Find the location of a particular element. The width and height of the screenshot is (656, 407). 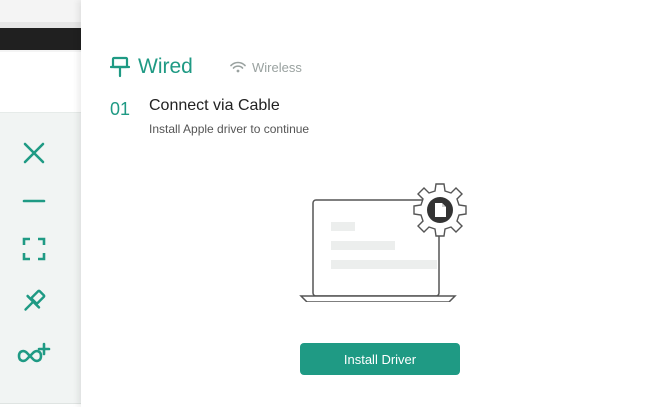

floating-toolbar is located at coordinates (40, 258).